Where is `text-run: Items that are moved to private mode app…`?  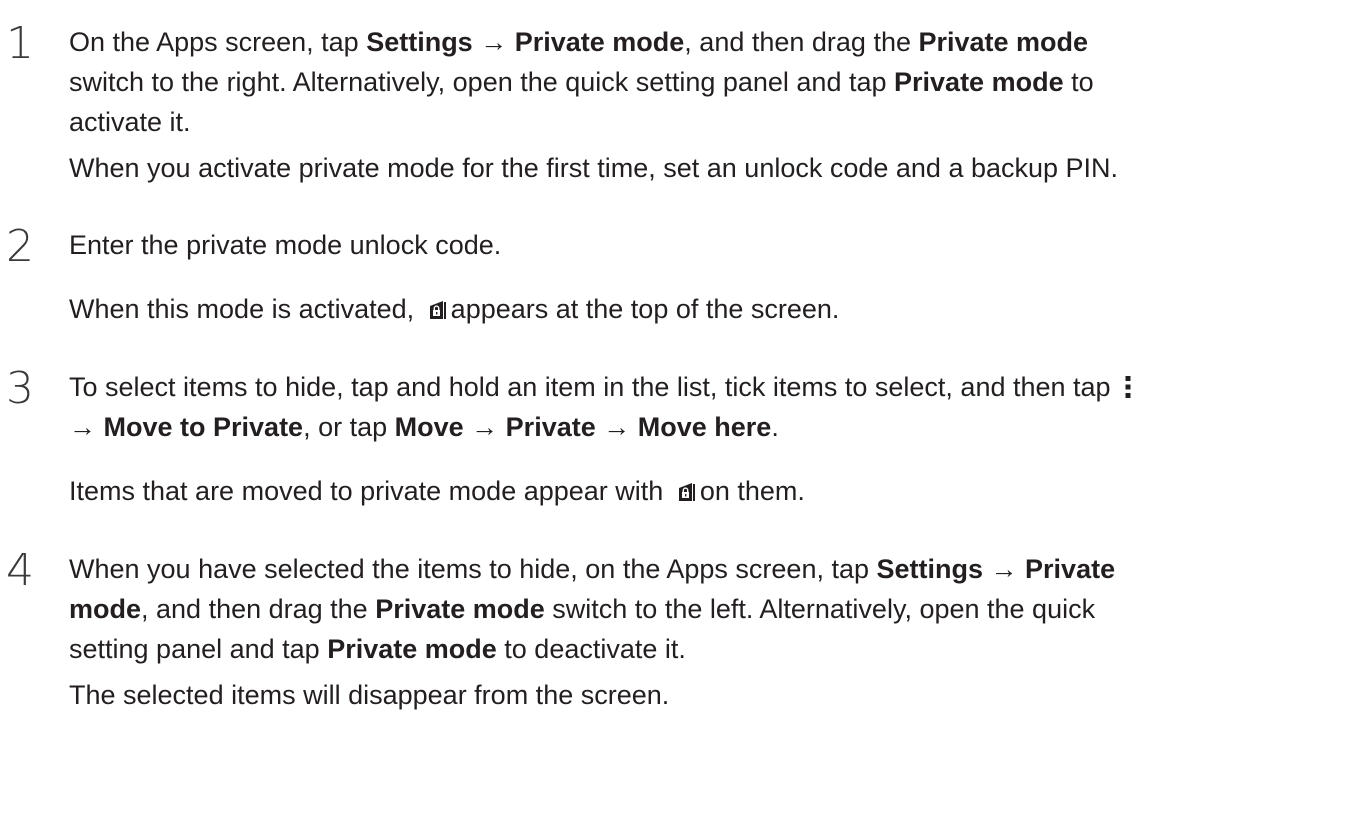
text-run: Items that are moved to private mode app… is located at coordinates (370, 491).